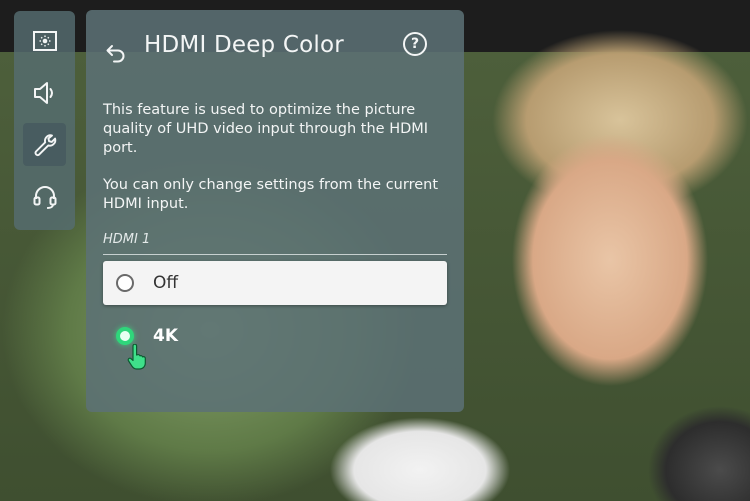 This screenshot has height=501, width=750. What do you see at coordinates (275, 254) in the screenshot?
I see `section-divider` at bounding box center [275, 254].